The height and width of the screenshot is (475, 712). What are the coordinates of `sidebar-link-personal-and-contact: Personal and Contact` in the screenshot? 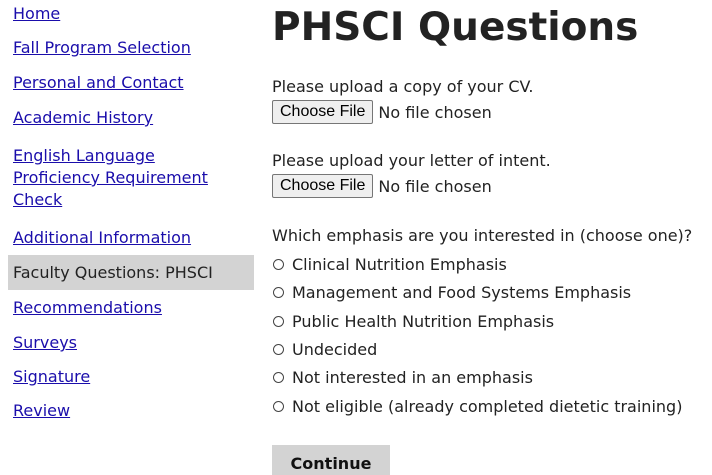 It's located at (98, 82).